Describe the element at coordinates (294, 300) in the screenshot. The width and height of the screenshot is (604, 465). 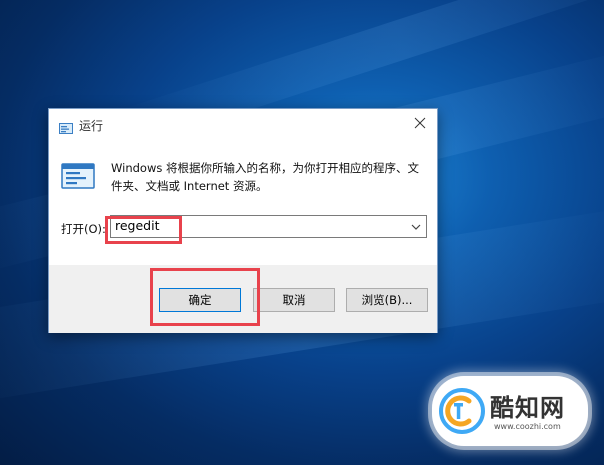
I see `cancel-button: 取消` at that location.